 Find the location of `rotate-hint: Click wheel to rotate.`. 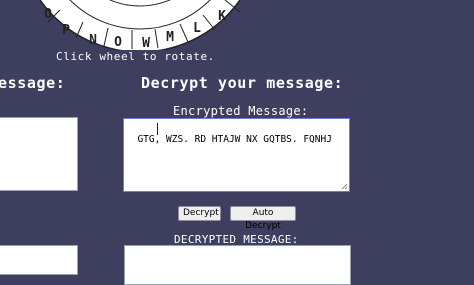

rotate-hint: Click wheel to rotate. is located at coordinates (135, 56).